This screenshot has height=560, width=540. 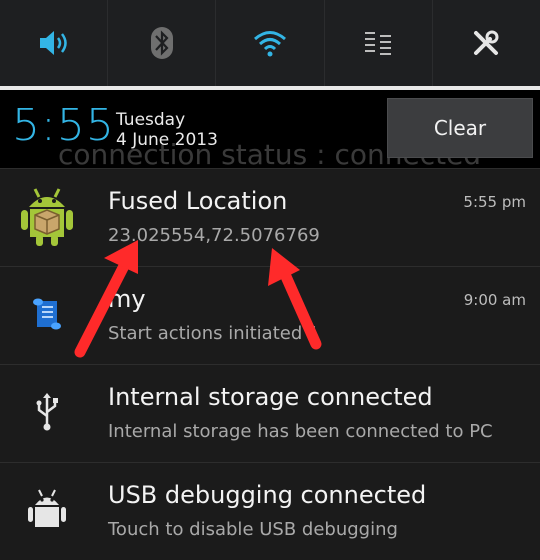 What do you see at coordinates (494, 202) in the screenshot?
I see `notification-time: 5:55 pm` at bounding box center [494, 202].